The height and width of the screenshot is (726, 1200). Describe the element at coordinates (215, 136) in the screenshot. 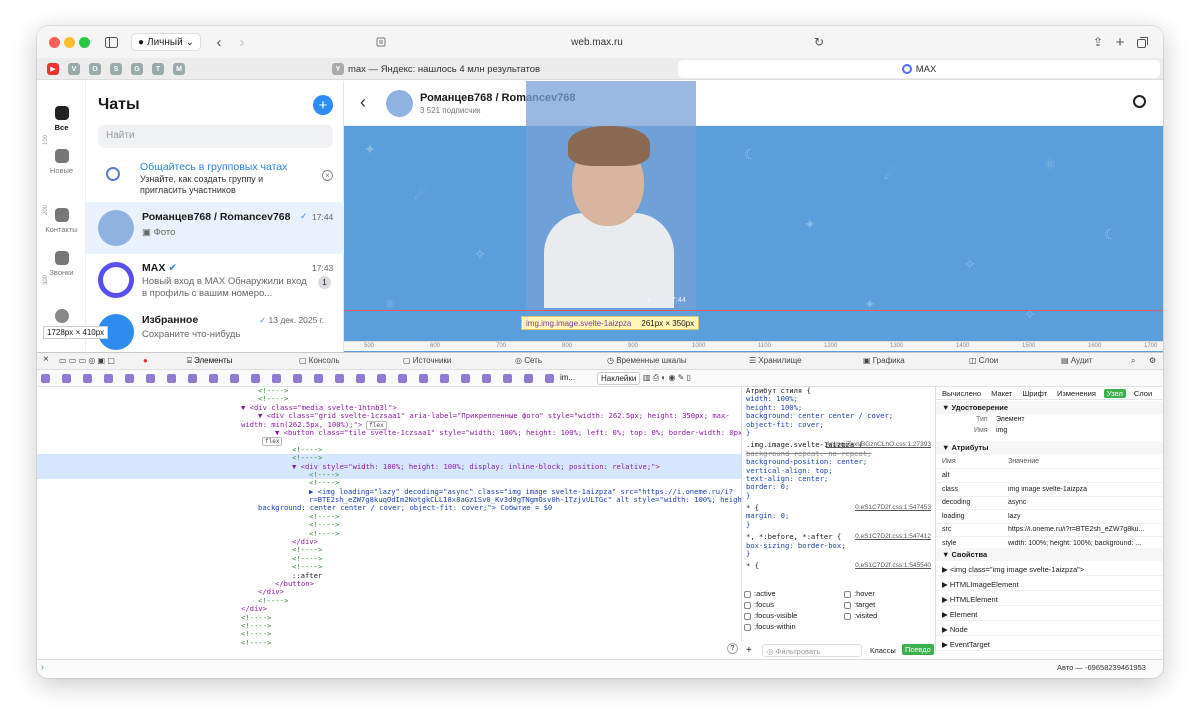

I see `search-input: Найти` at that location.